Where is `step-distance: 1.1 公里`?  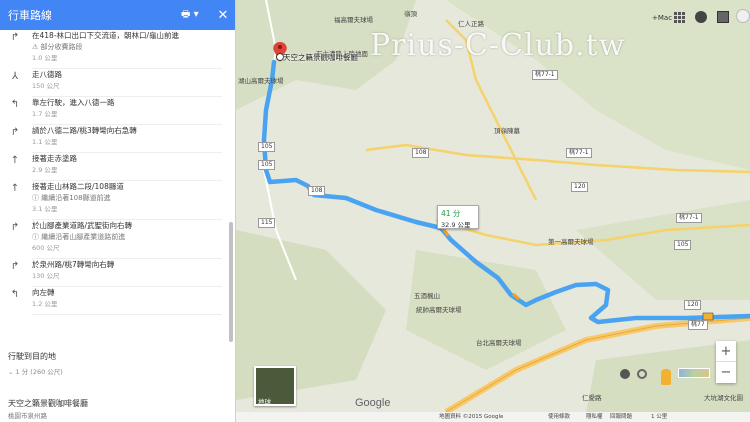 step-distance: 1.1 公里 is located at coordinates (127, 145).